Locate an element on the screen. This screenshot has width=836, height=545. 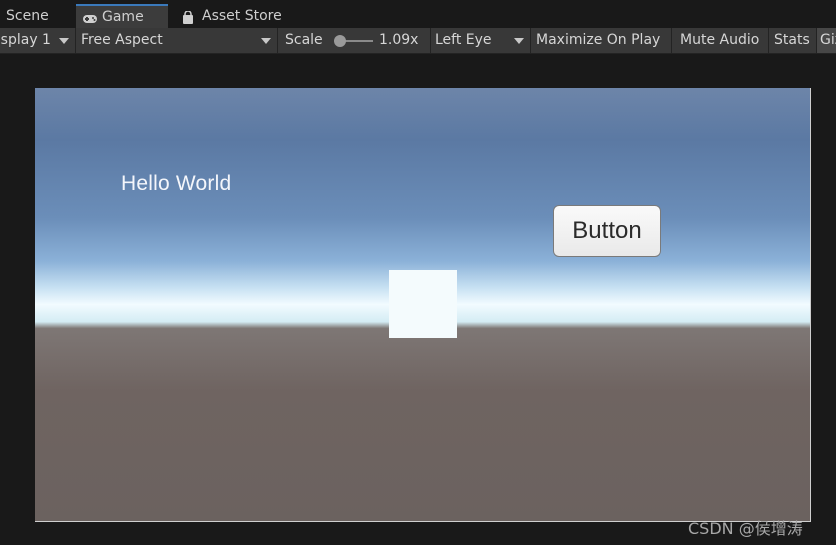
tab-asset-store-label: Asset Store is located at coordinates (242, 16).